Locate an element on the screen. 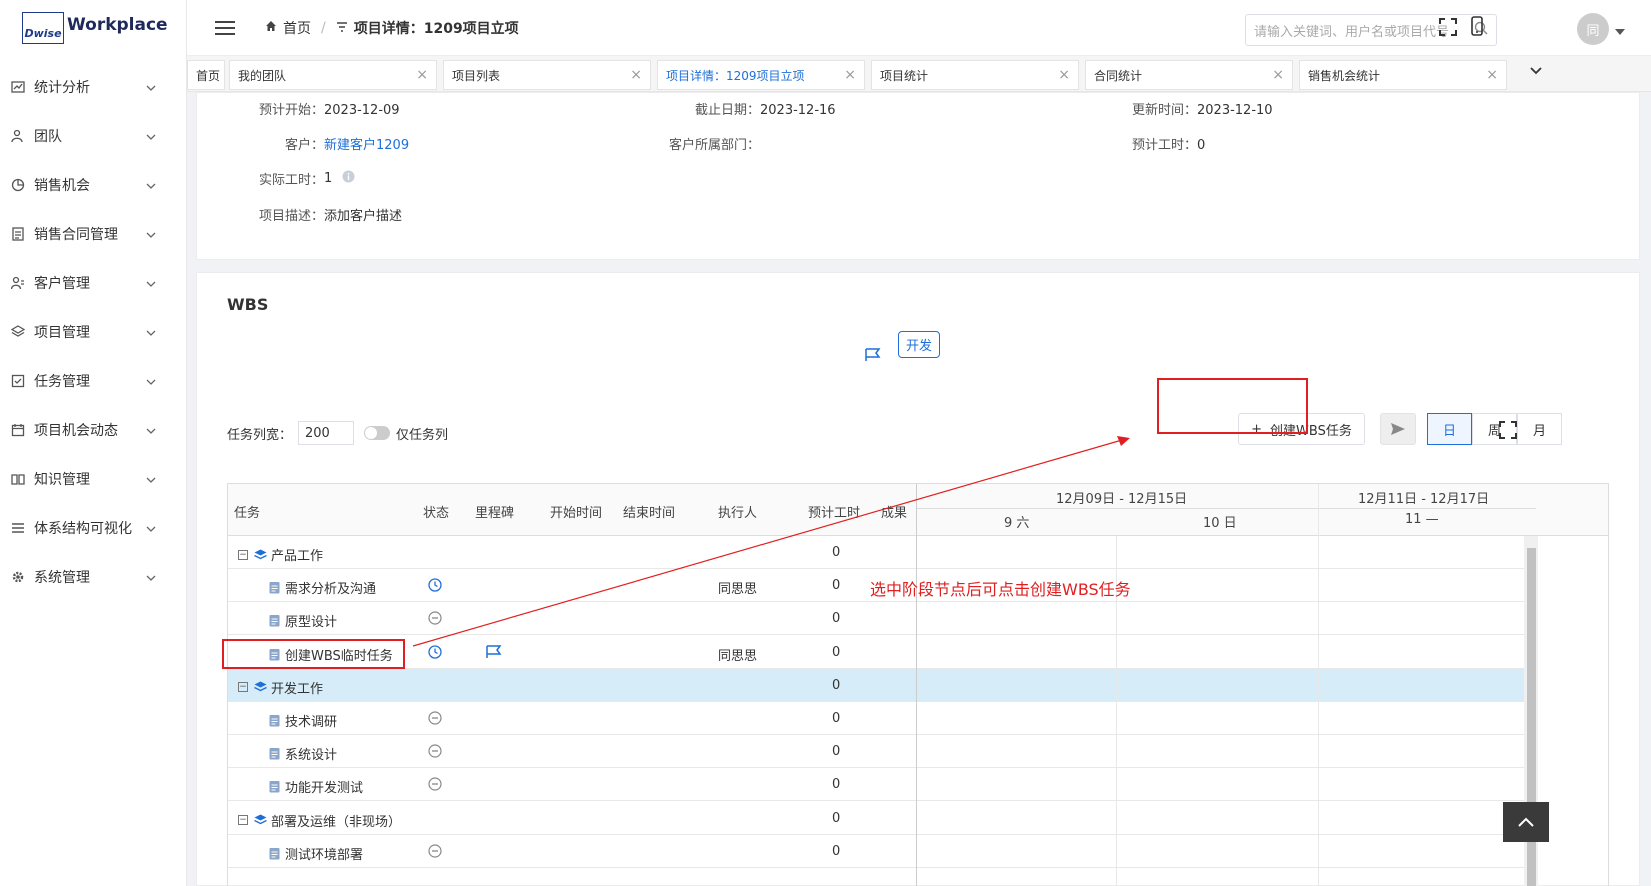 The image size is (1651, 886). chevron-up-icon is located at coordinates (1526, 822).